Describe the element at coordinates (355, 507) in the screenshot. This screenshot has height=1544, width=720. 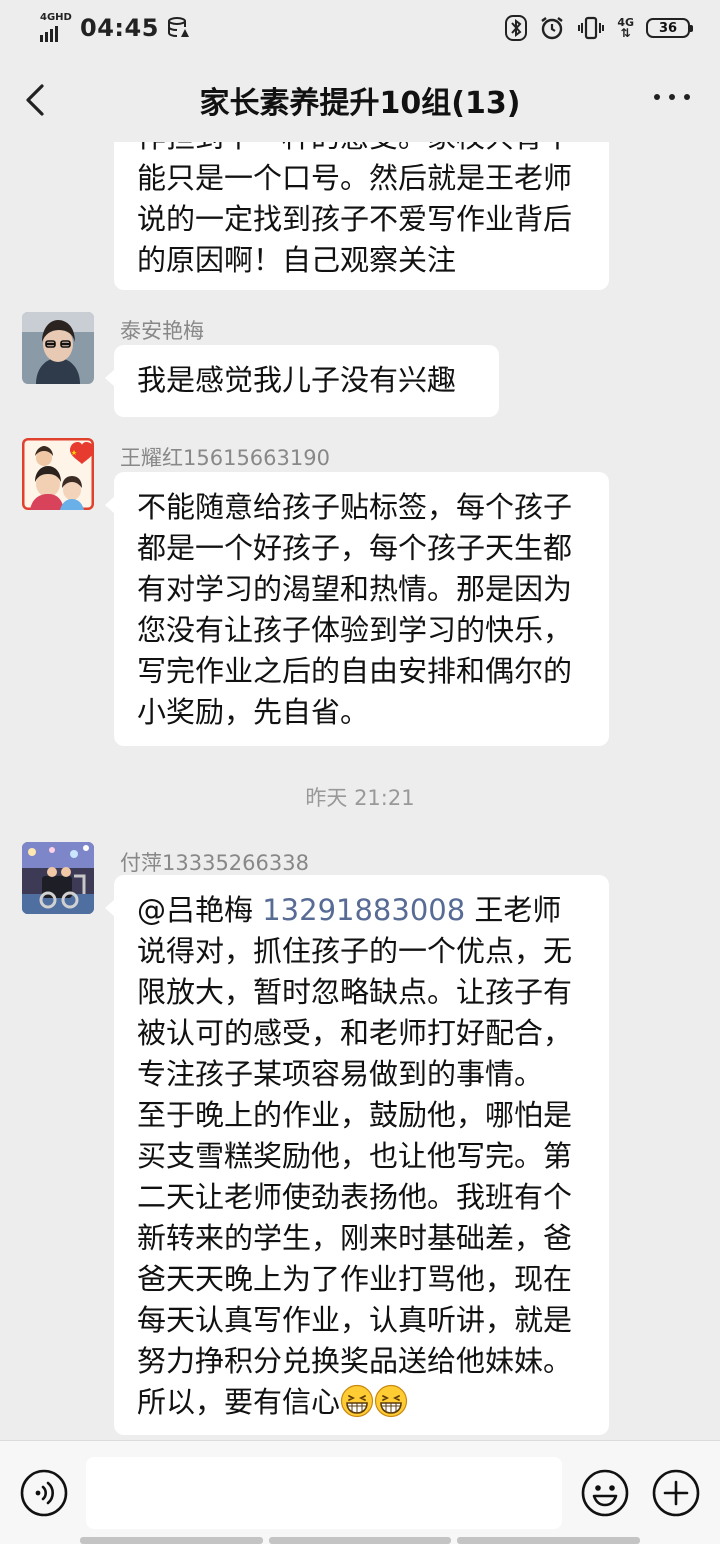
I see `message-line: 不能随意给孩子贴标签，每个孩子` at that location.